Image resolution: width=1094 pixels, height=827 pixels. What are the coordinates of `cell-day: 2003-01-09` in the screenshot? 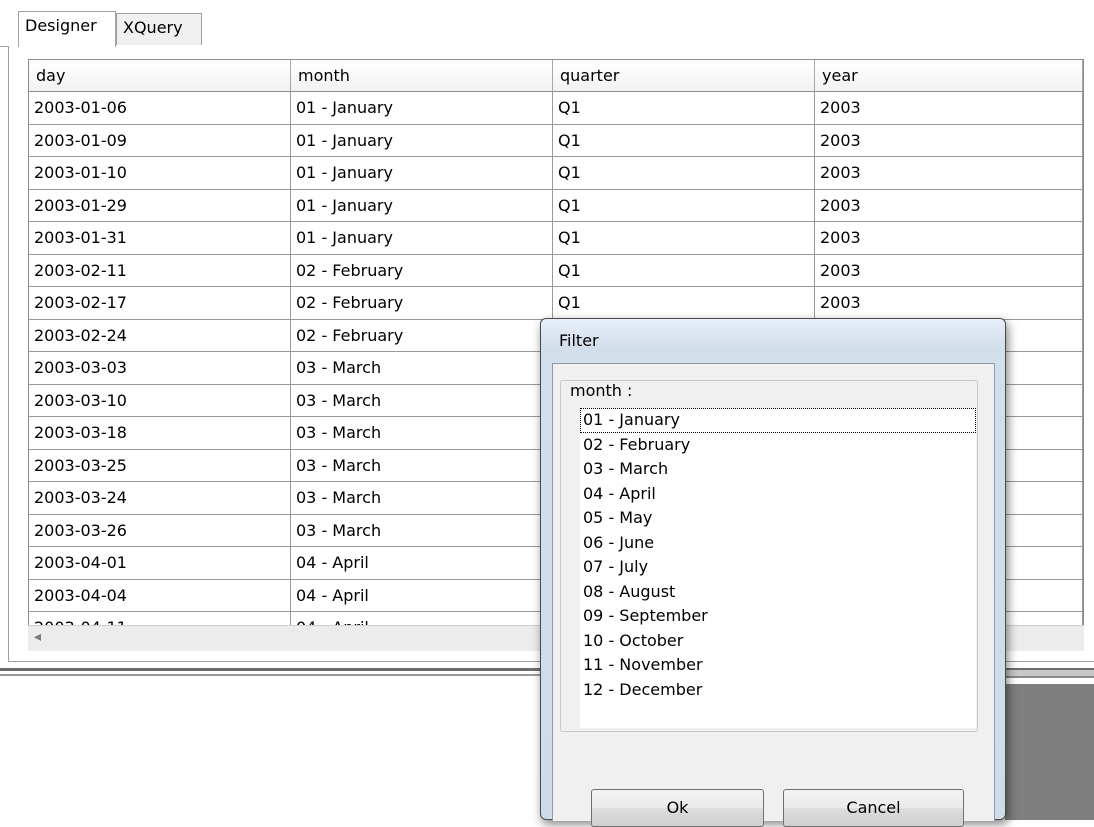 It's located at (160, 140).